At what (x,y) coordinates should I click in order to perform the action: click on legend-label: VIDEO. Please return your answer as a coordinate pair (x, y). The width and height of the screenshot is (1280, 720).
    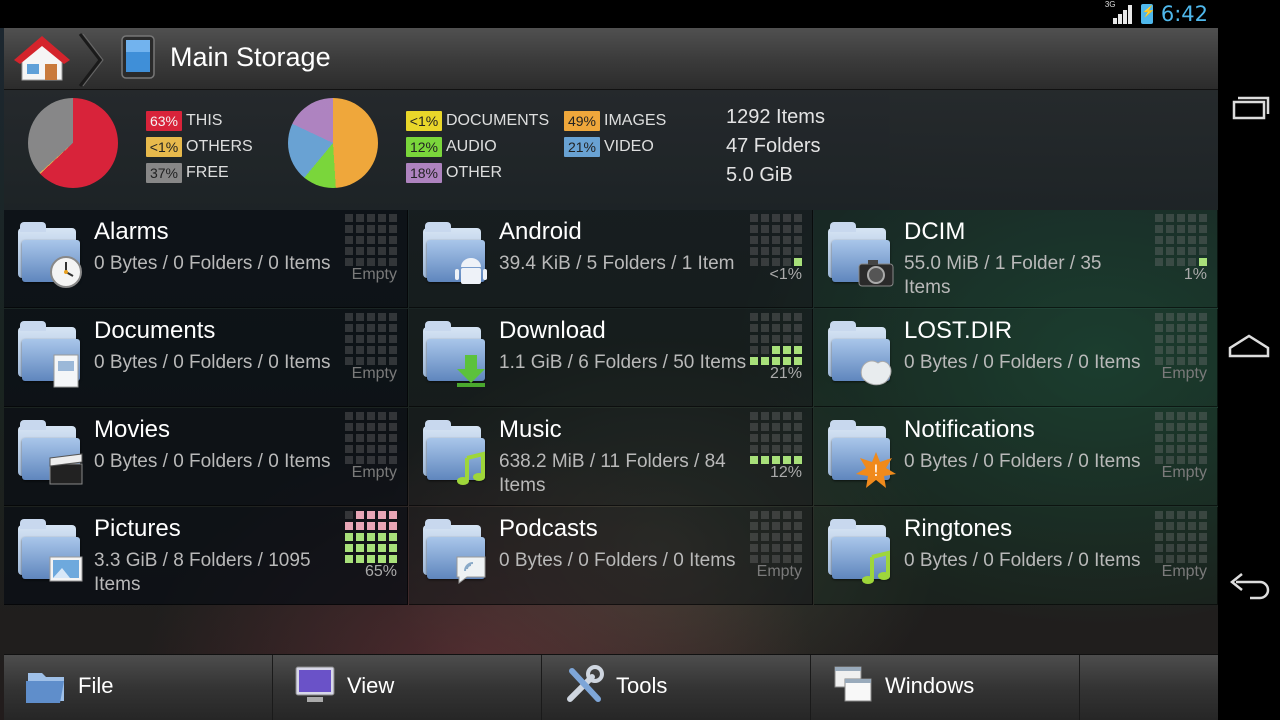
    Looking at the image, I should click on (629, 146).